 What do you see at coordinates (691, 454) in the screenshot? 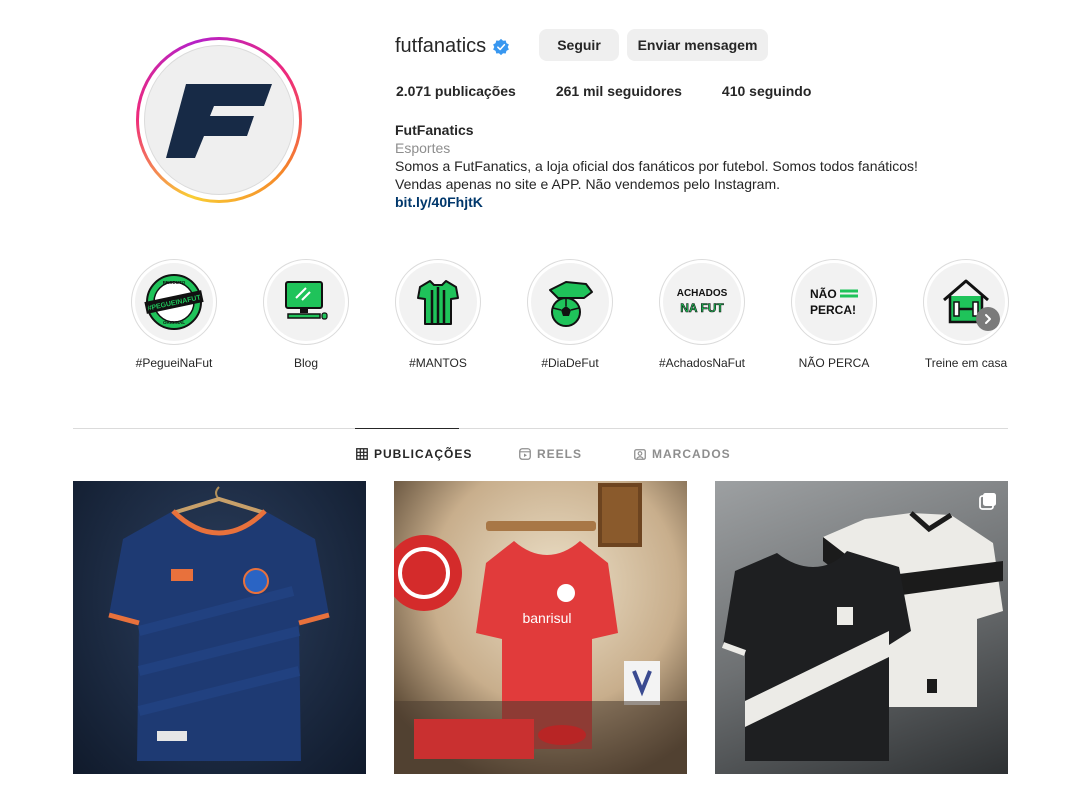
I see `tab-tagged-label: MARCADOS` at bounding box center [691, 454].